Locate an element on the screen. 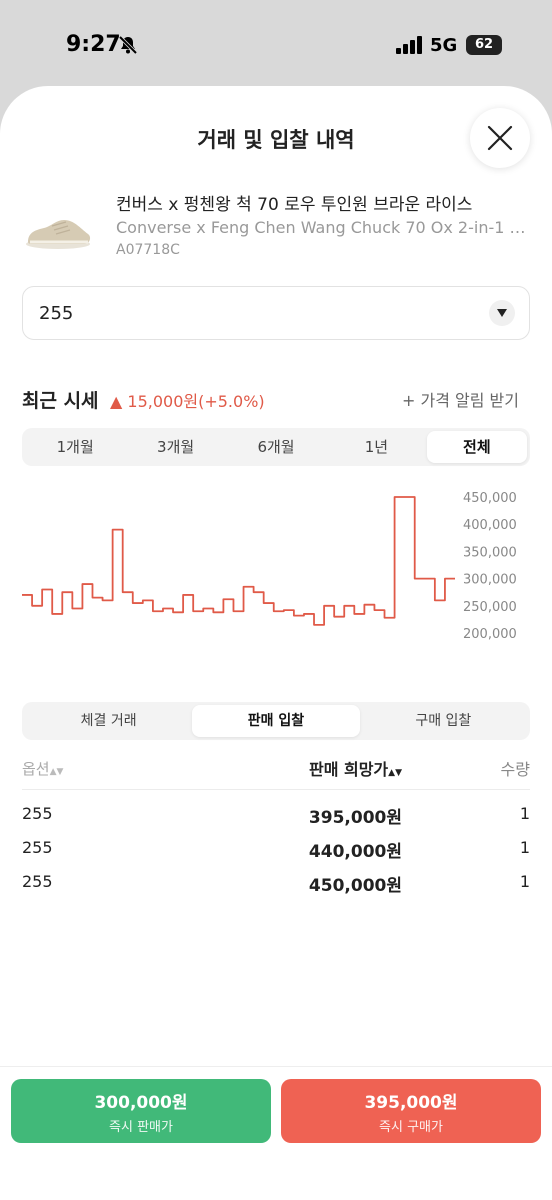 Image resolution: width=552 pixels, height=1200 pixels. bell-muted-icon is located at coordinates (128, 45).